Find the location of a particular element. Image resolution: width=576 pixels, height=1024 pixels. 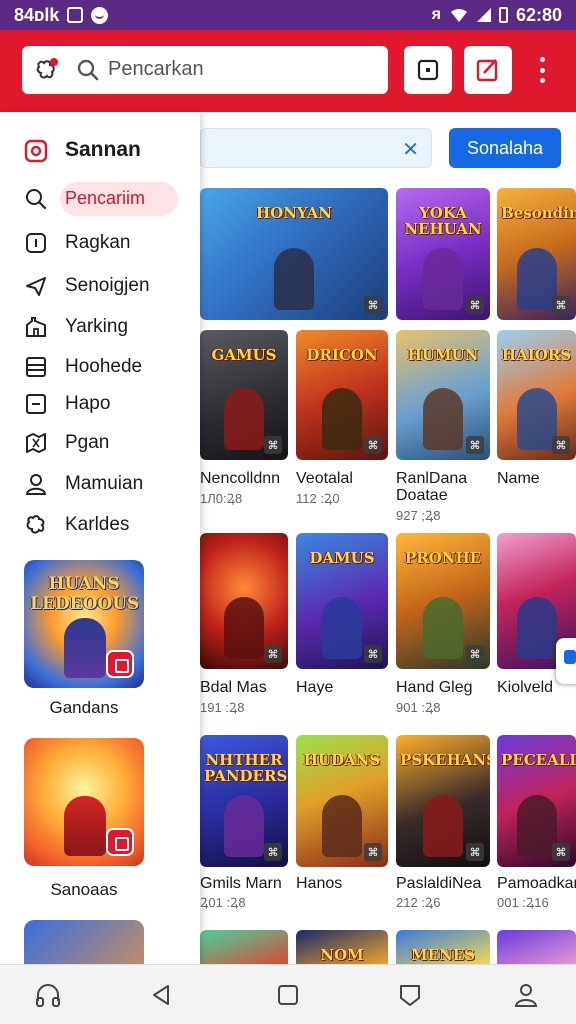

game-thumbnail: DAMUS ⌘ is located at coordinates (342, 601).